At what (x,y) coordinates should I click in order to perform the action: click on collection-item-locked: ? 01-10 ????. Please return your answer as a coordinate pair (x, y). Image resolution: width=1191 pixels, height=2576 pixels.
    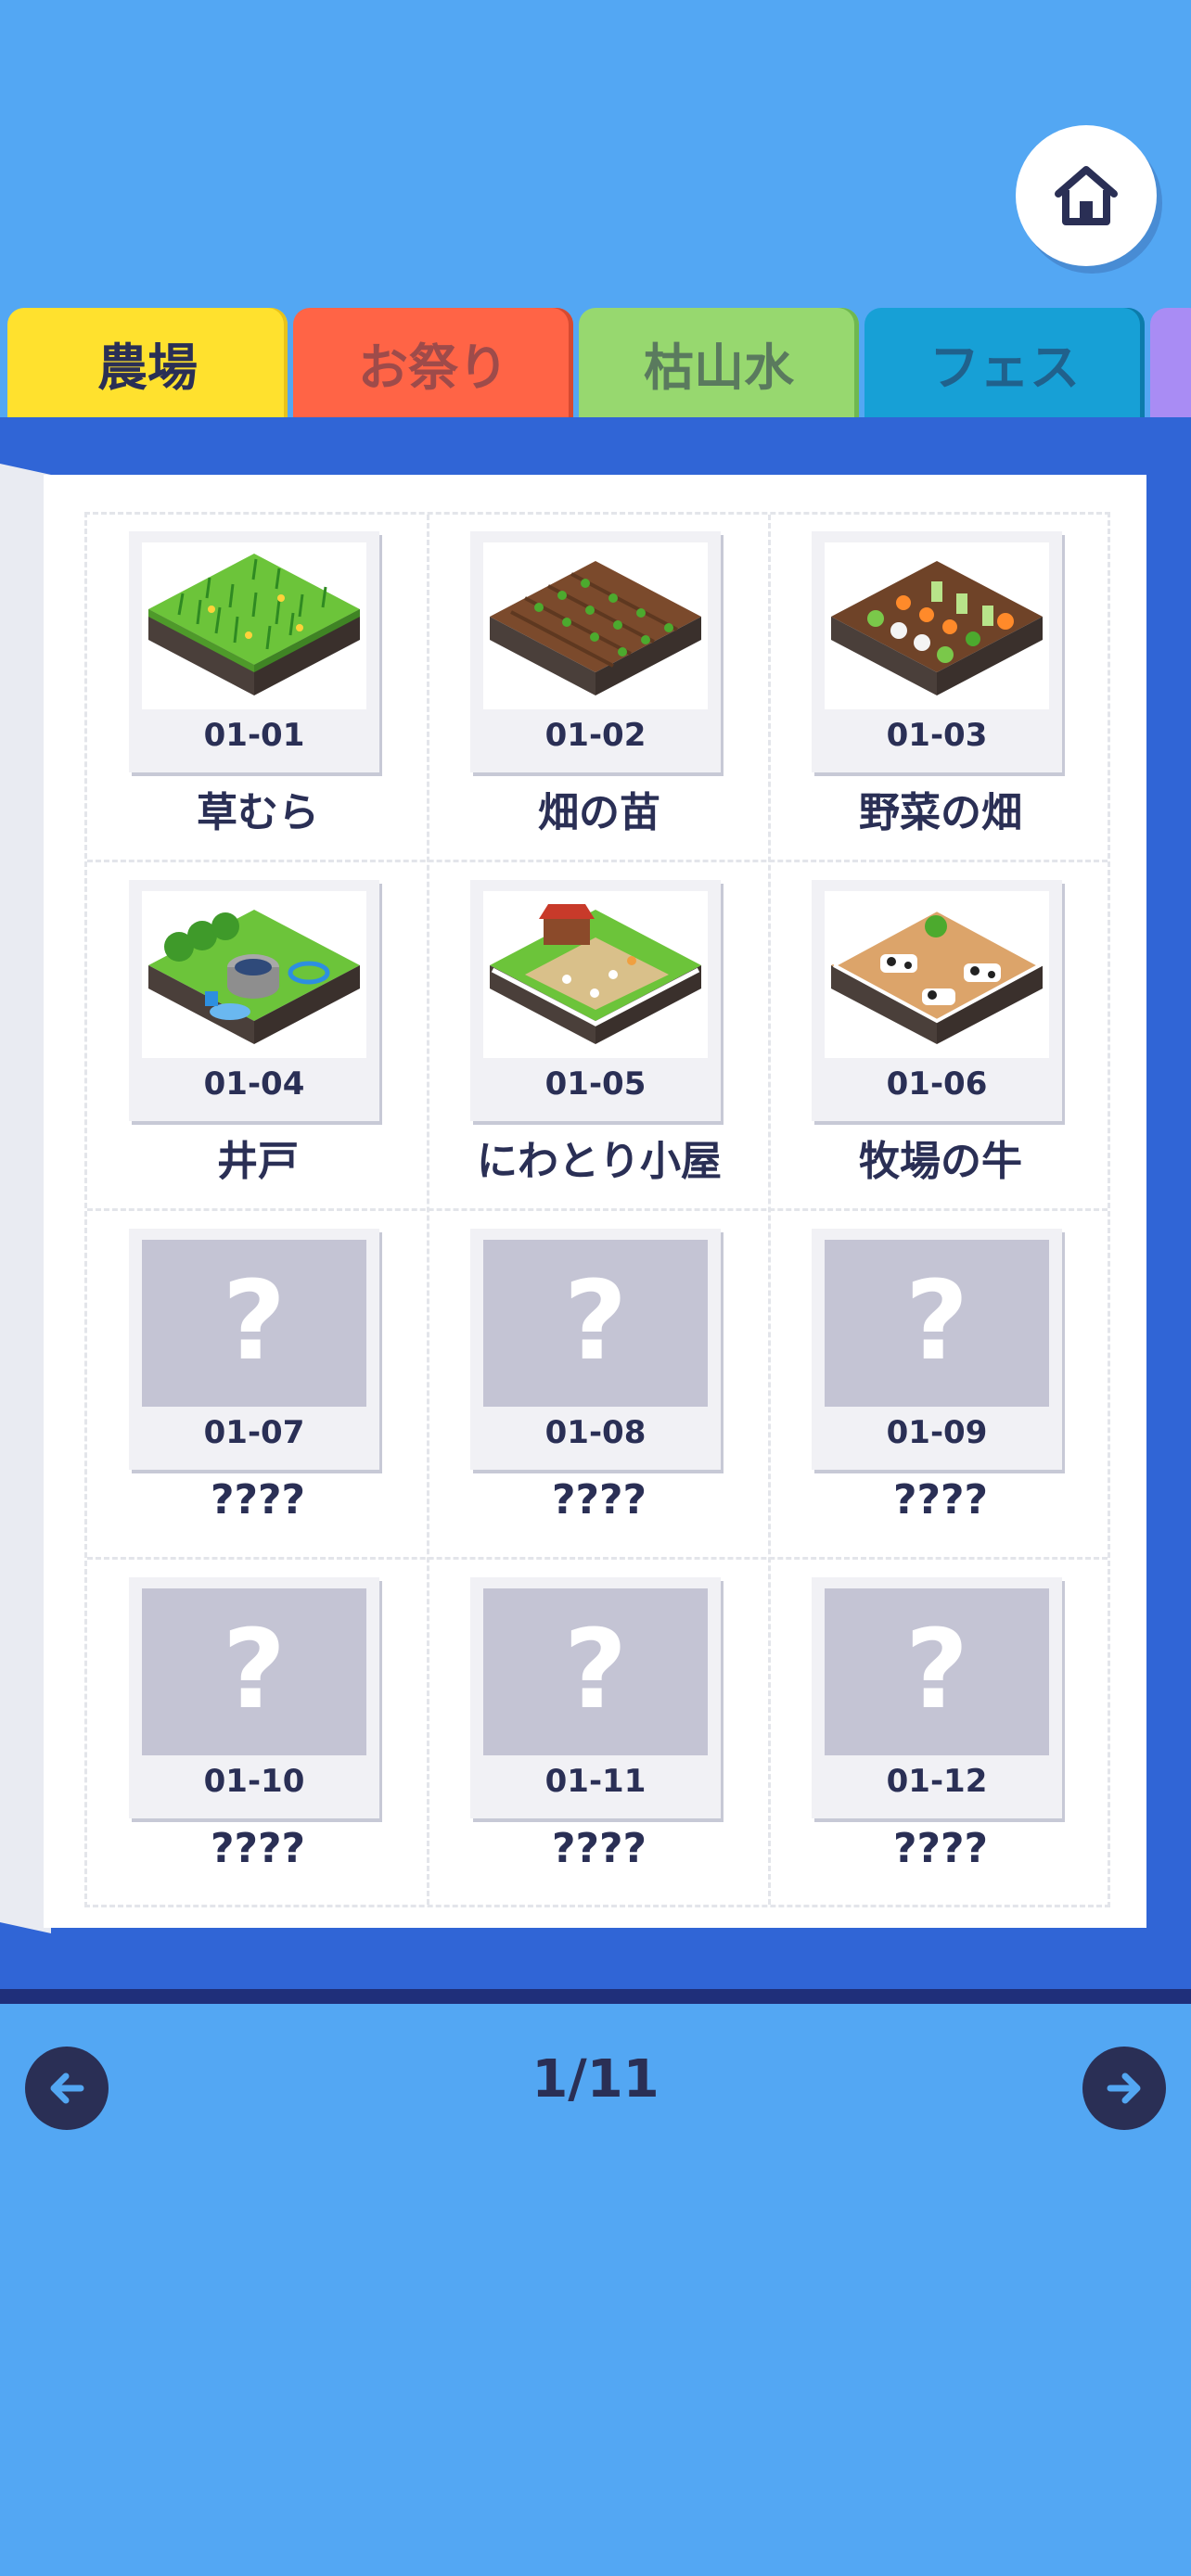
    Looking at the image, I should click on (258, 1735).